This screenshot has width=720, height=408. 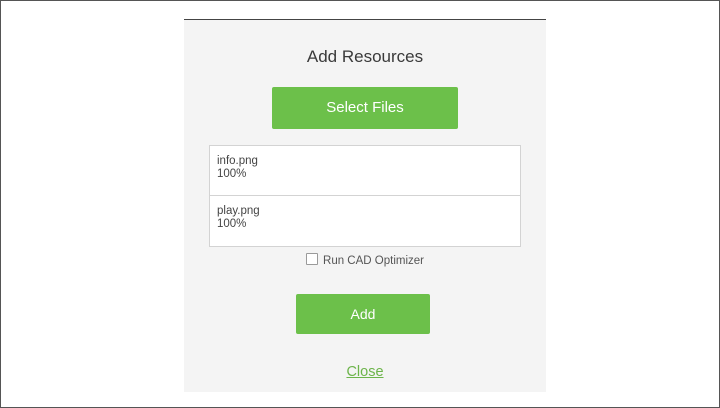 I want to click on file-list: info.png 100% play.png 100%, so click(x=365, y=196).